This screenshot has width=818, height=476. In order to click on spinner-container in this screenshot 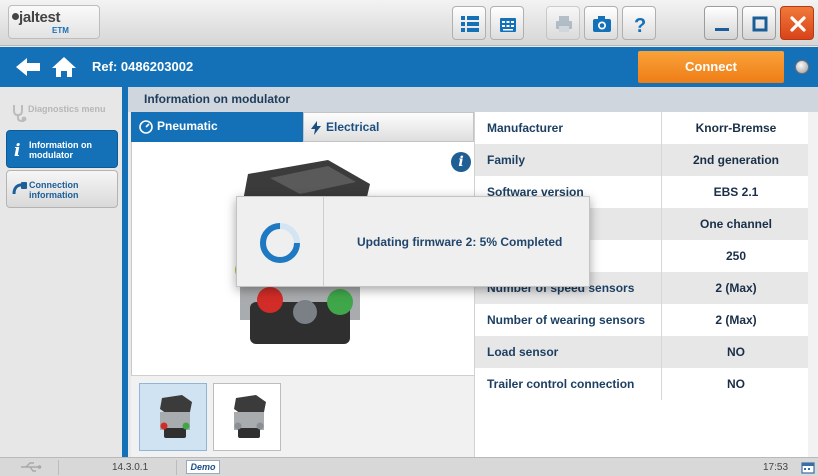, I will do `click(280, 241)`.